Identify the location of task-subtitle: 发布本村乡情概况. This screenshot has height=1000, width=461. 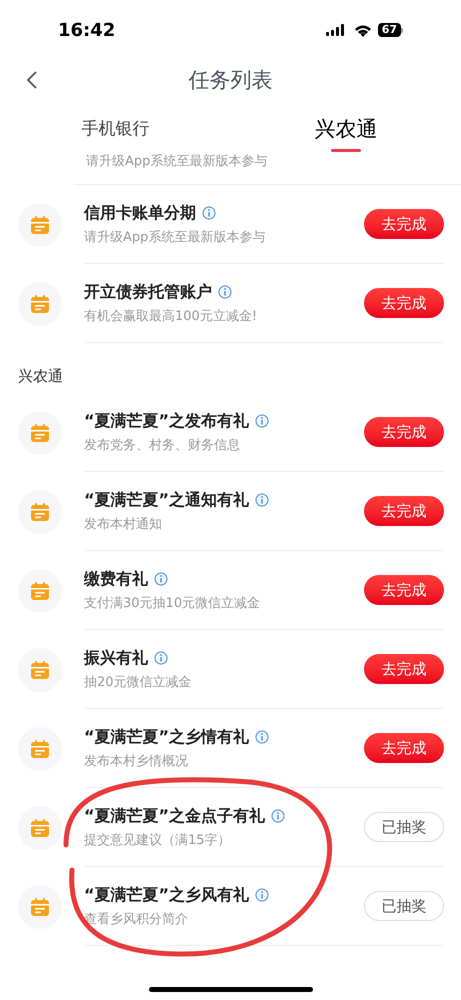
(136, 761).